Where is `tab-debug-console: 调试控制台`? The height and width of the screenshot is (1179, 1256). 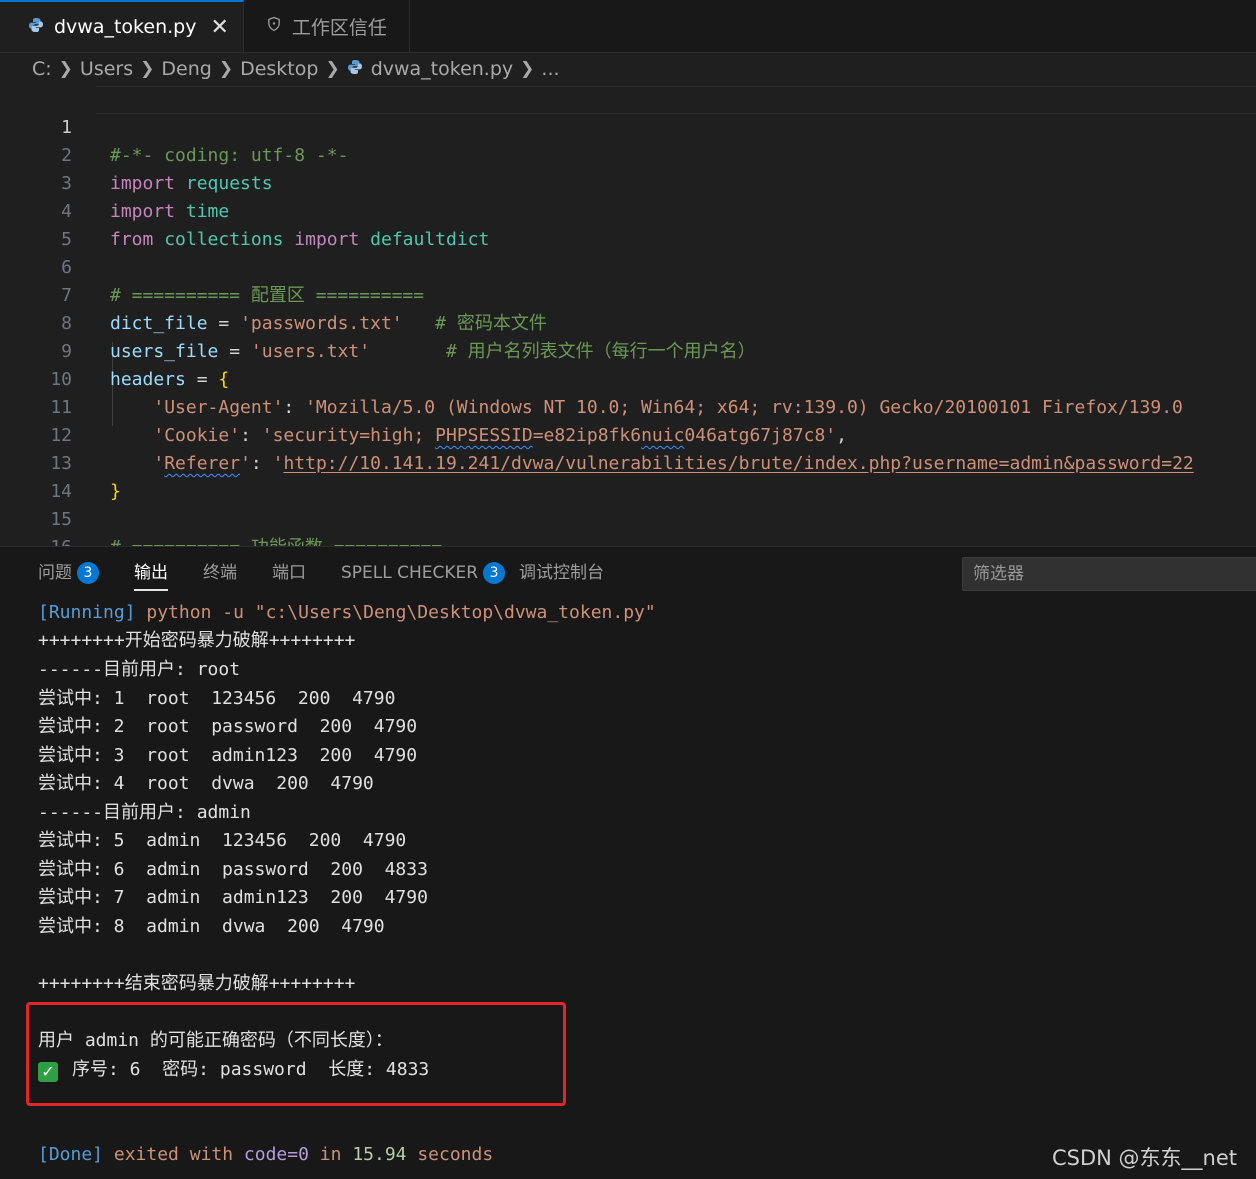 tab-debug-console: 调试控制台 is located at coordinates (561, 573).